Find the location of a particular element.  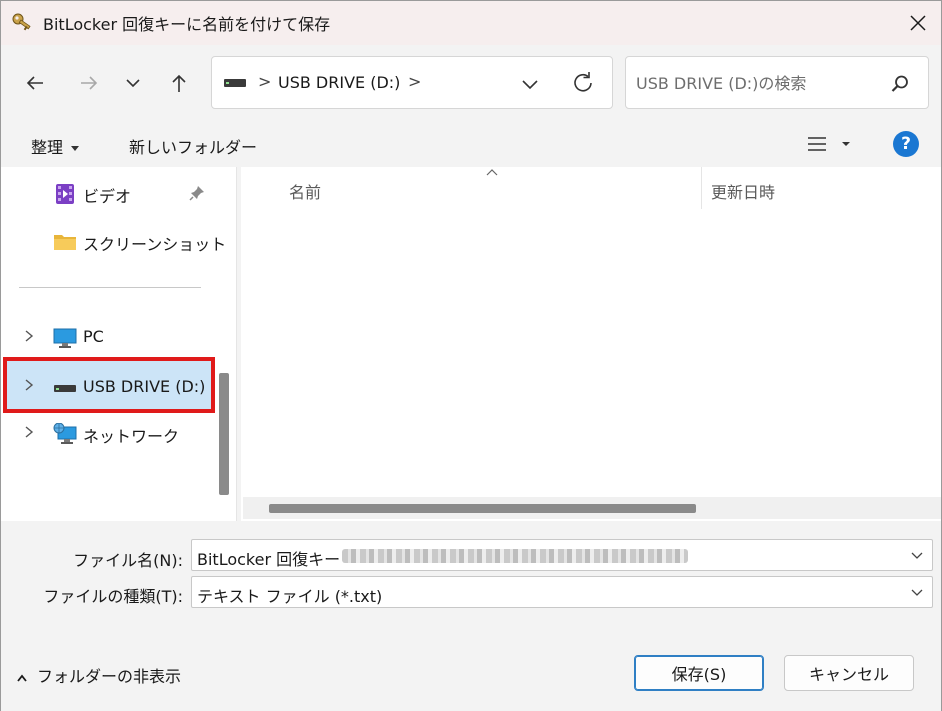

address-bar: > USB DRIVE (D:) > is located at coordinates (412, 82).